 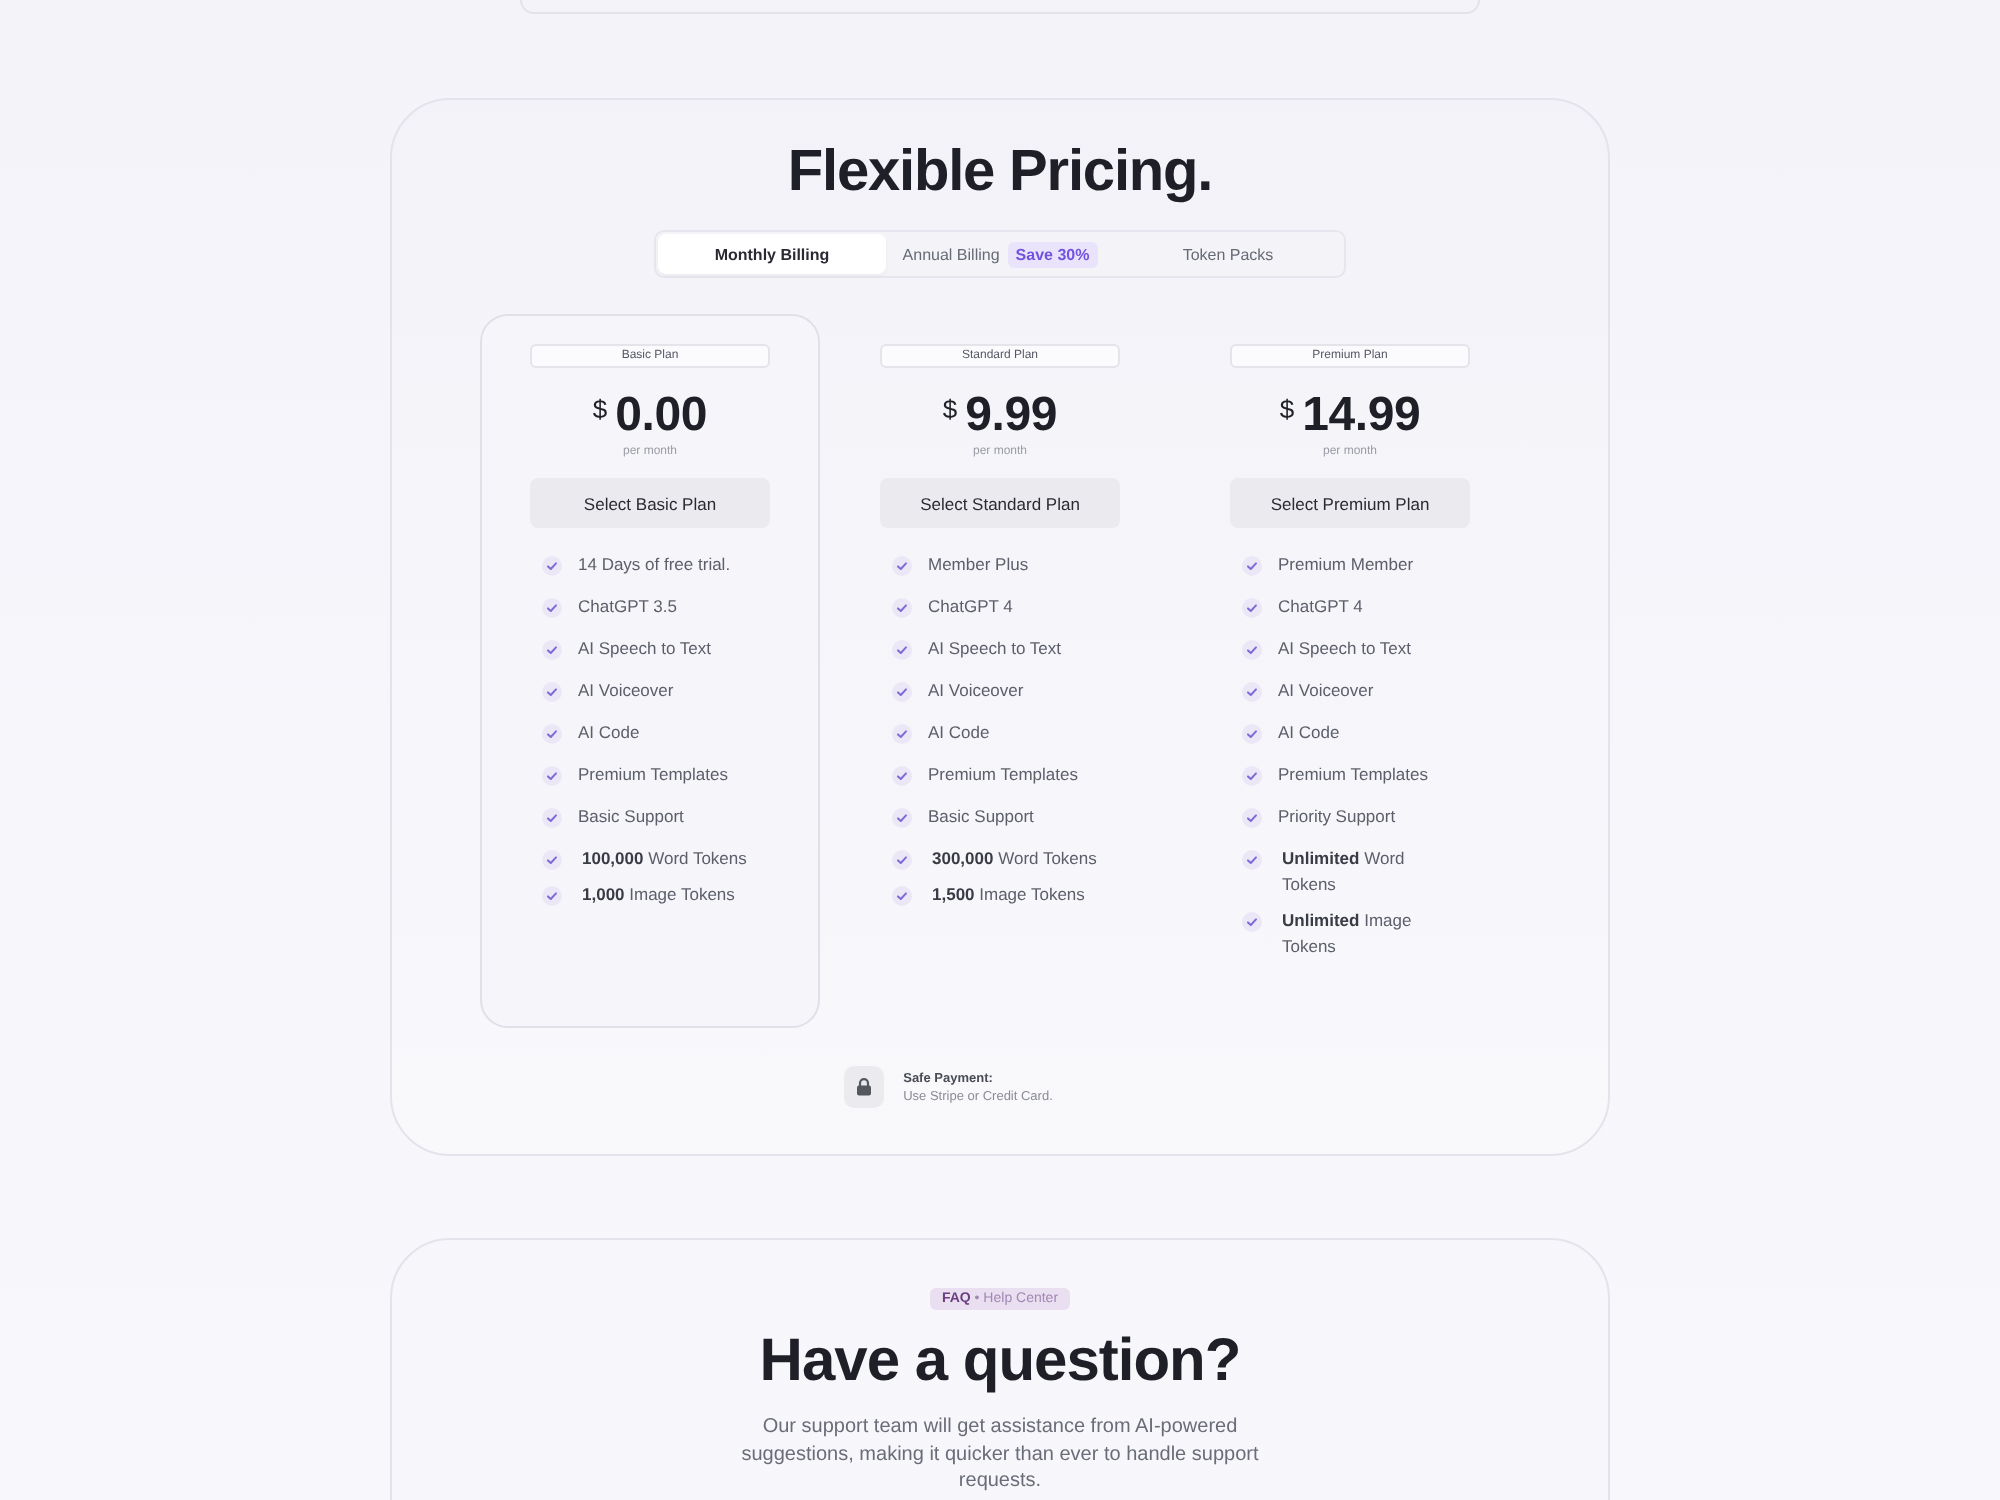 What do you see at coordinates (1014, 859) in the screenshot?
I see `feature-text: 300,000 Word Tokens` at bounding box center [1014, 859].